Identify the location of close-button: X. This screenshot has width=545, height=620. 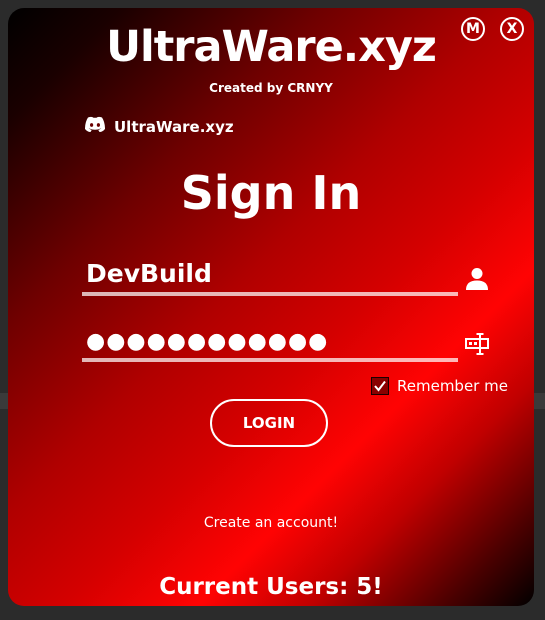
(512, 29).